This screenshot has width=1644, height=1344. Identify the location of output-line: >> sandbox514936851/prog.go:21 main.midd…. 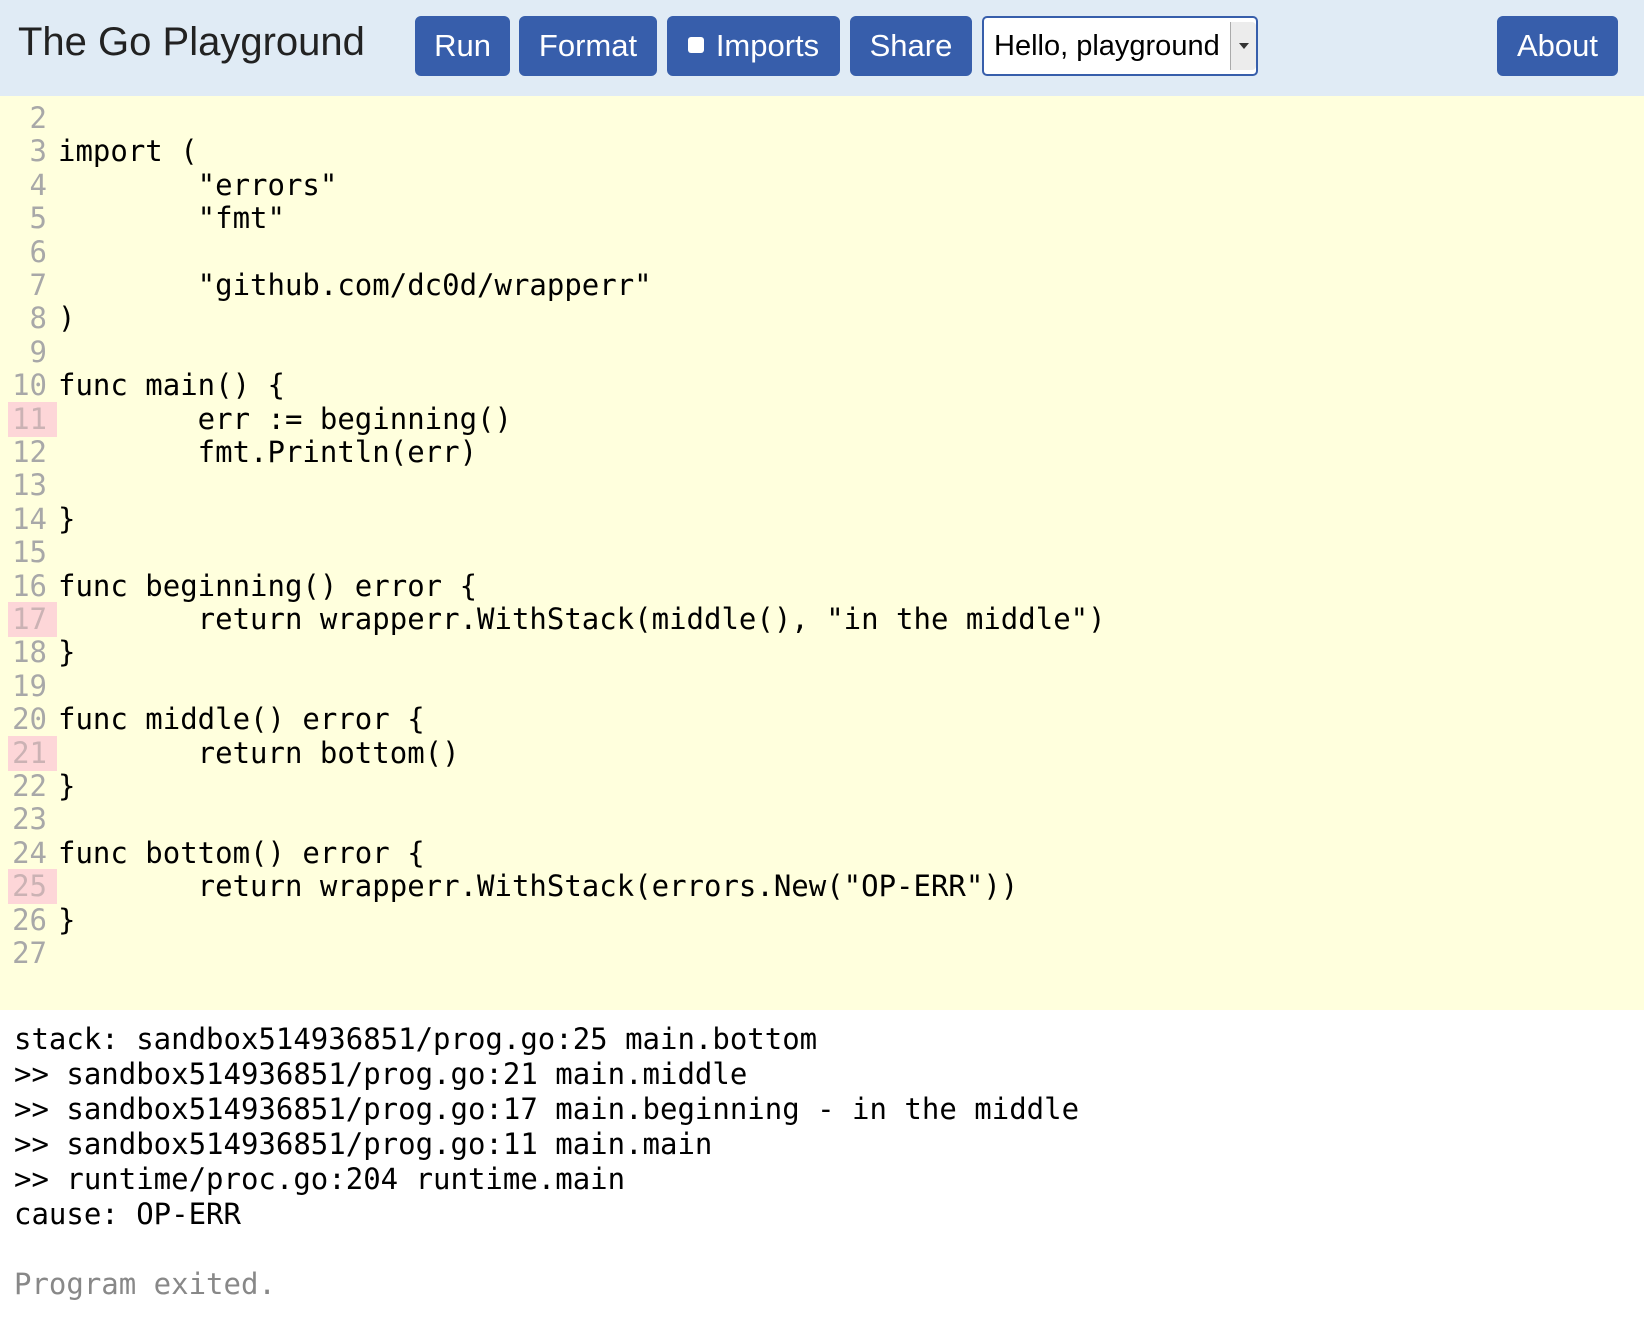
(381, 1074).